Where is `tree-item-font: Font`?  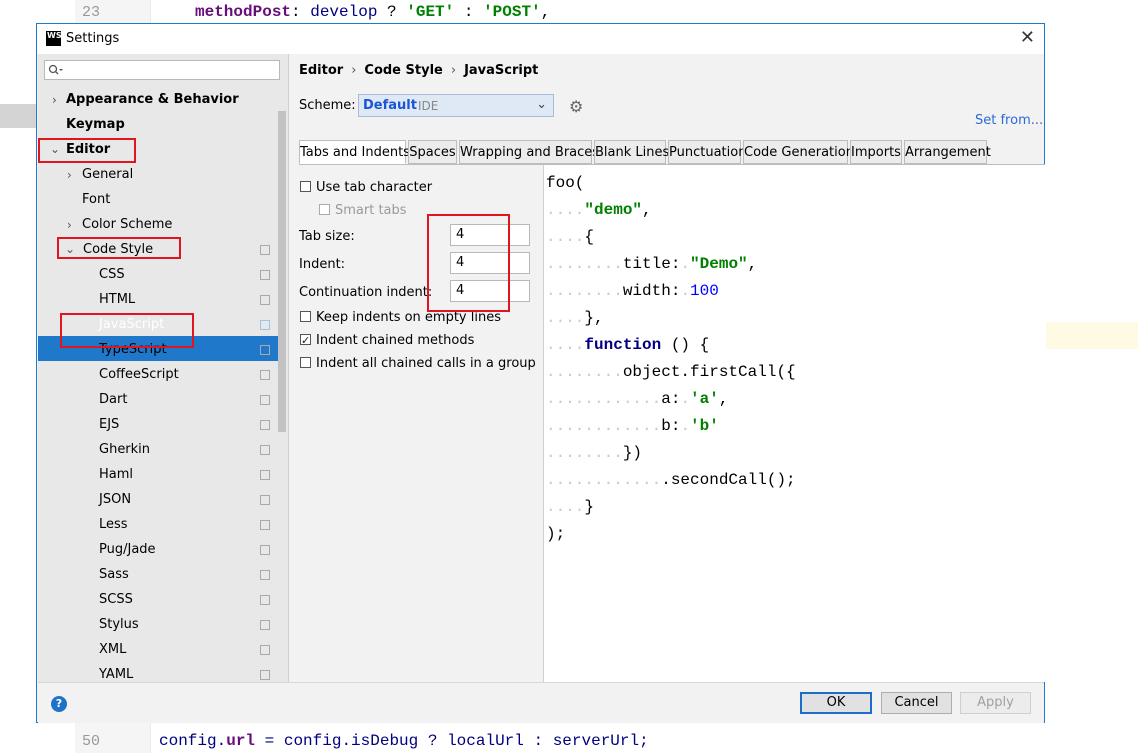 tree-item-font: Font is located at coordinates (96, 199).